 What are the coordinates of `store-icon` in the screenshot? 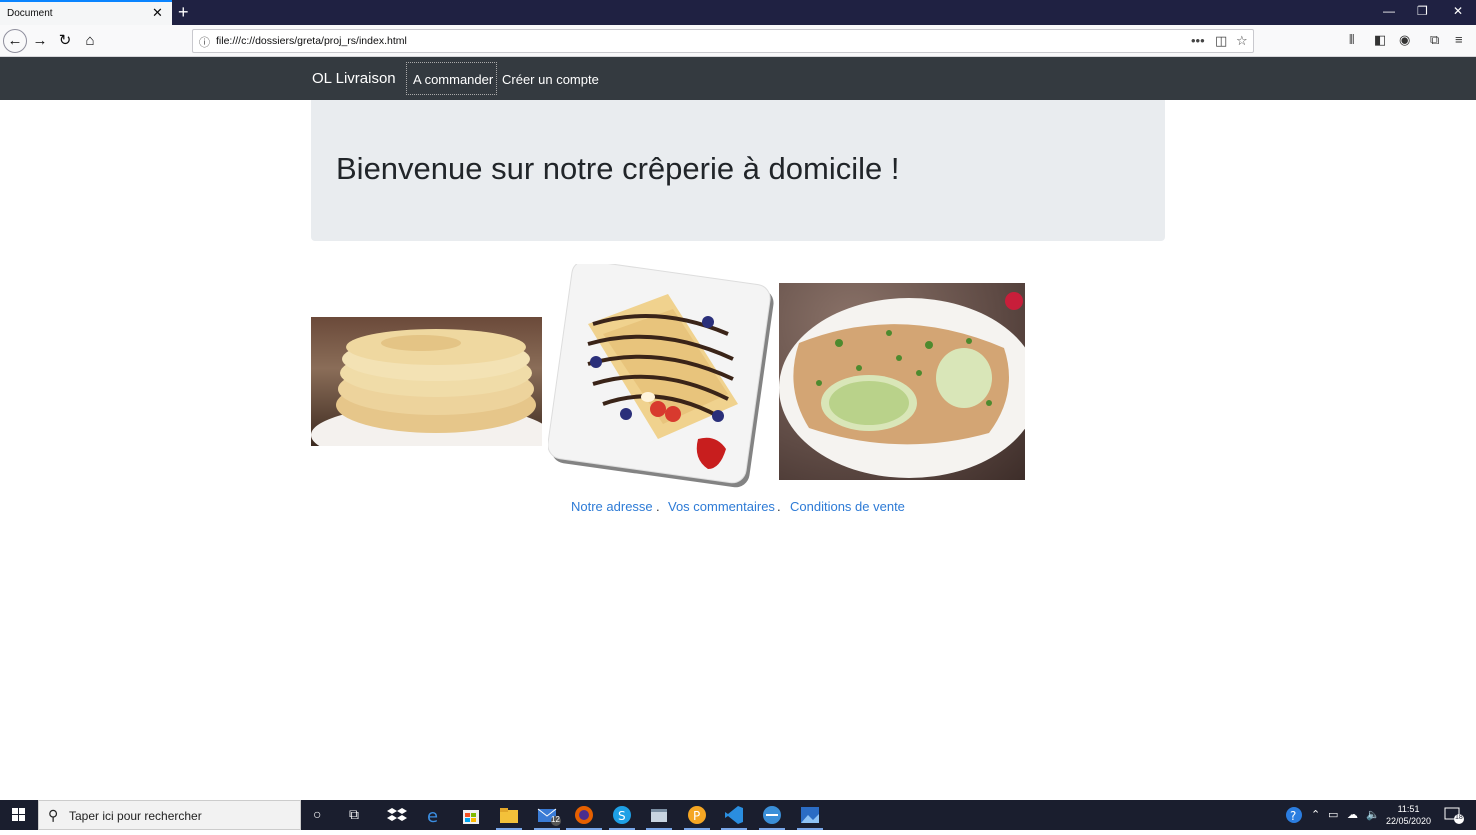 It's located at (471, 815).